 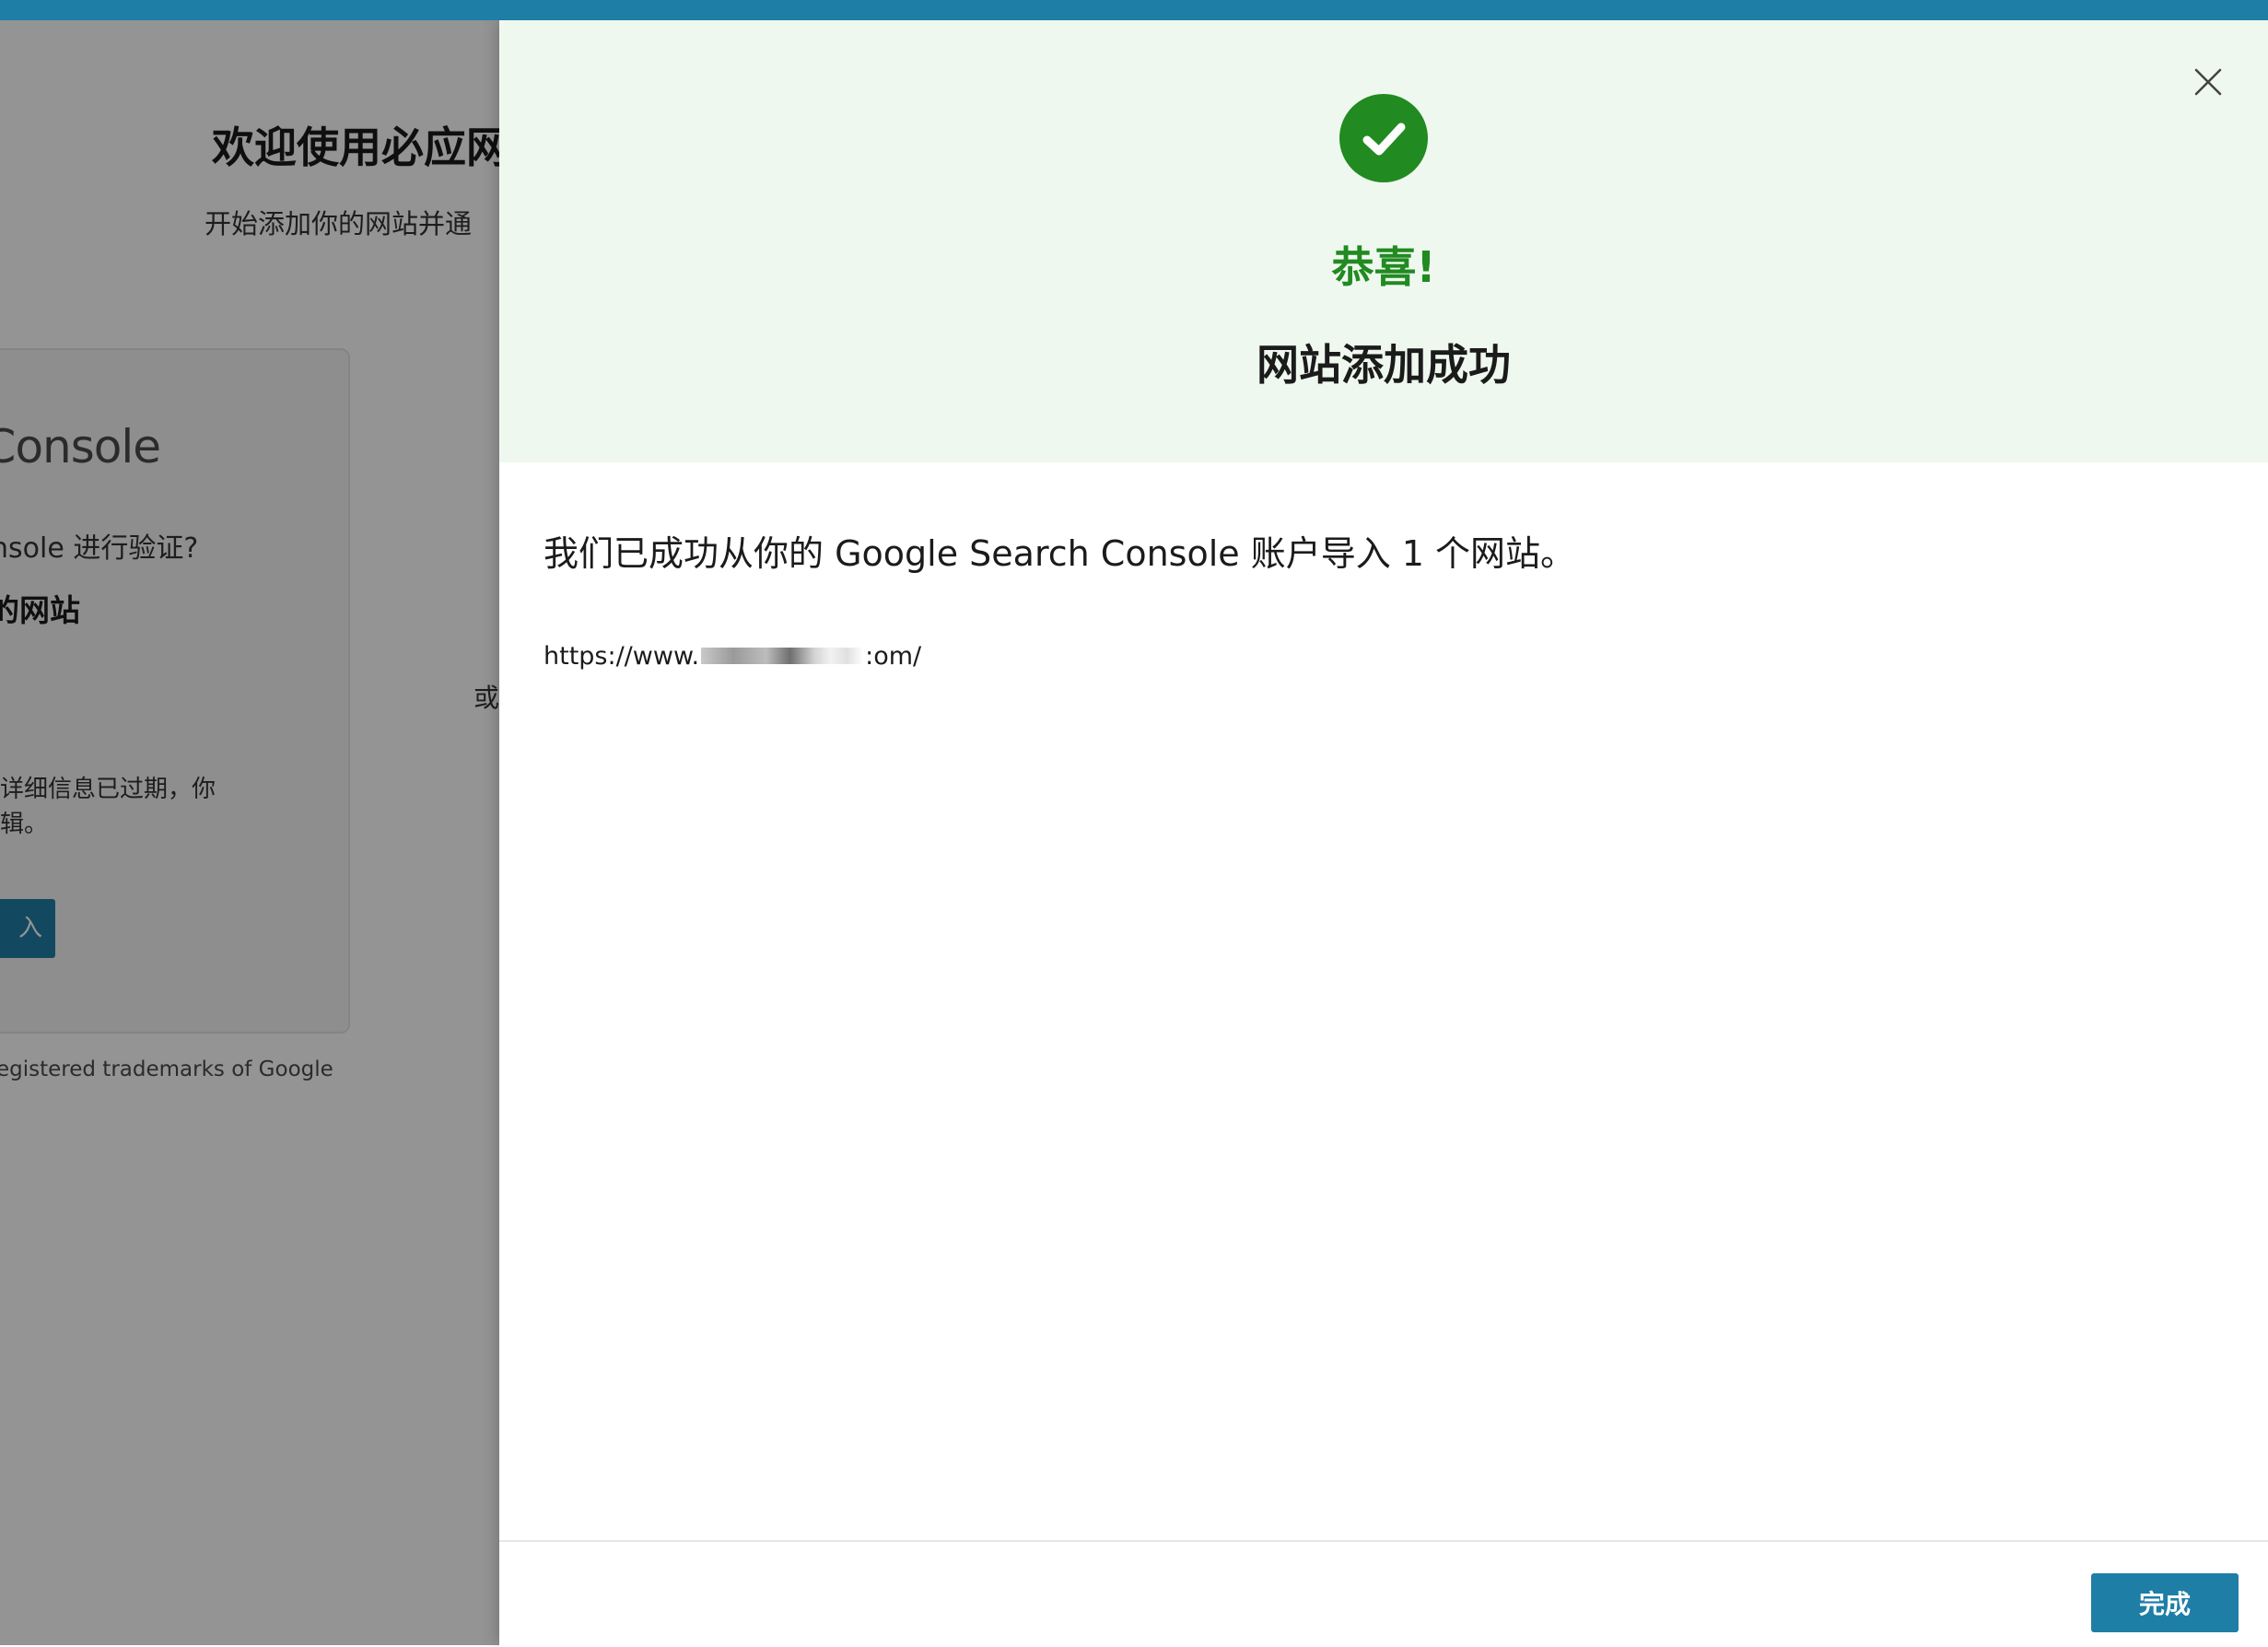 I want to click on redacted-domain, so click(x=782, y=656).